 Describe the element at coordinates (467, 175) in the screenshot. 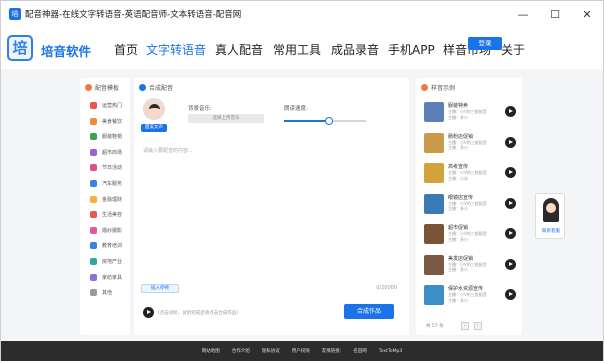

I see `sample-meta: 主播：小V的三根配音 主播：小米` at that location.